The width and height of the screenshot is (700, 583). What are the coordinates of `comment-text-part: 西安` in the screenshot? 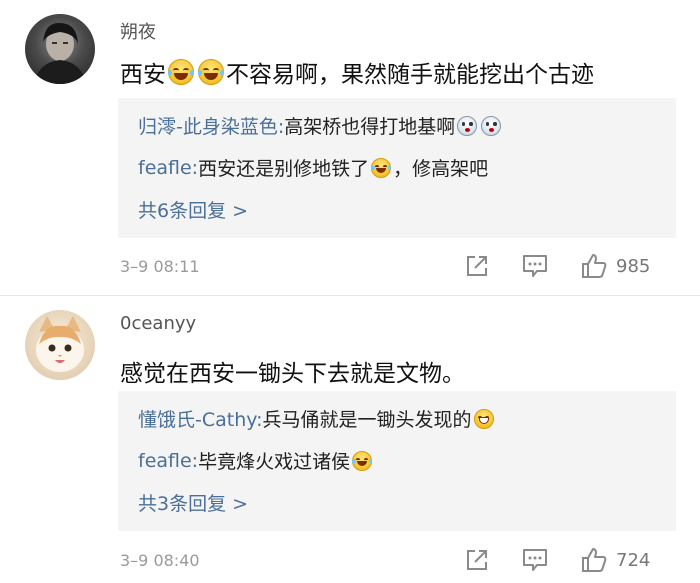 It's located at (143, 75).